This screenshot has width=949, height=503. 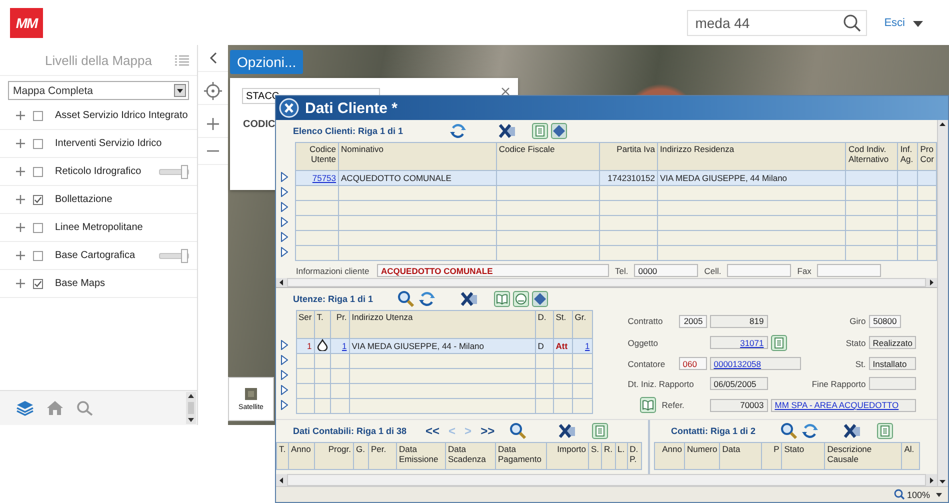 I want to click on status-field: Realizzato, so click(x=892, y=343).